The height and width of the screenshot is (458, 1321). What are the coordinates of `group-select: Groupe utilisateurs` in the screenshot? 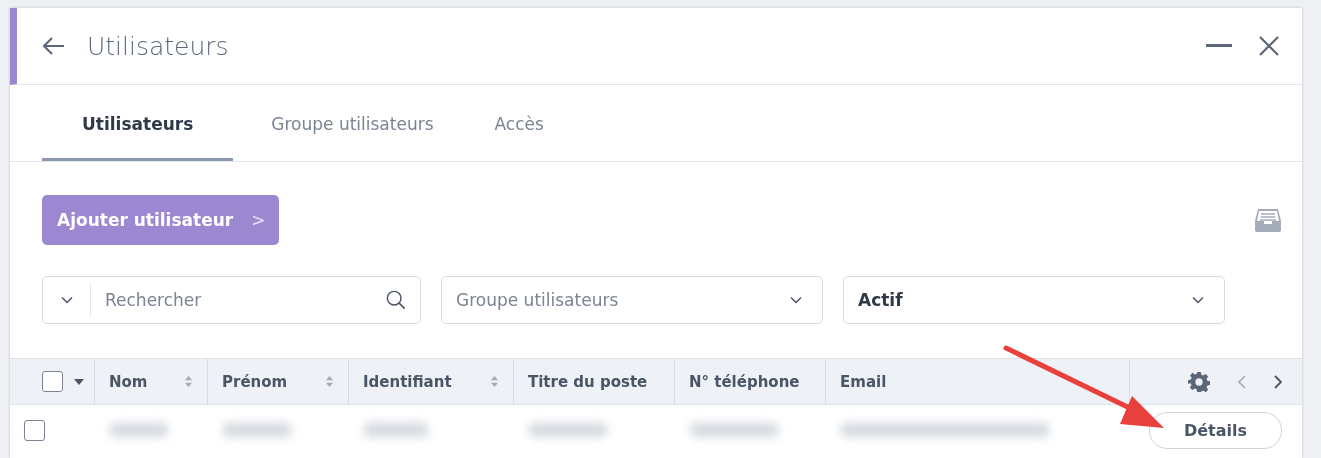 It's located at (632, 300).